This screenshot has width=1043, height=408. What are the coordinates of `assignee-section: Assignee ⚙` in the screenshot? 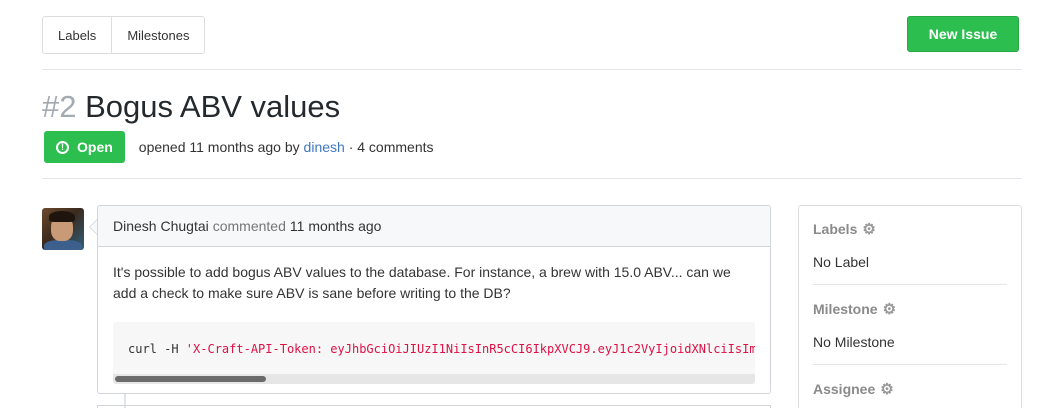 It's located at (910, 389).